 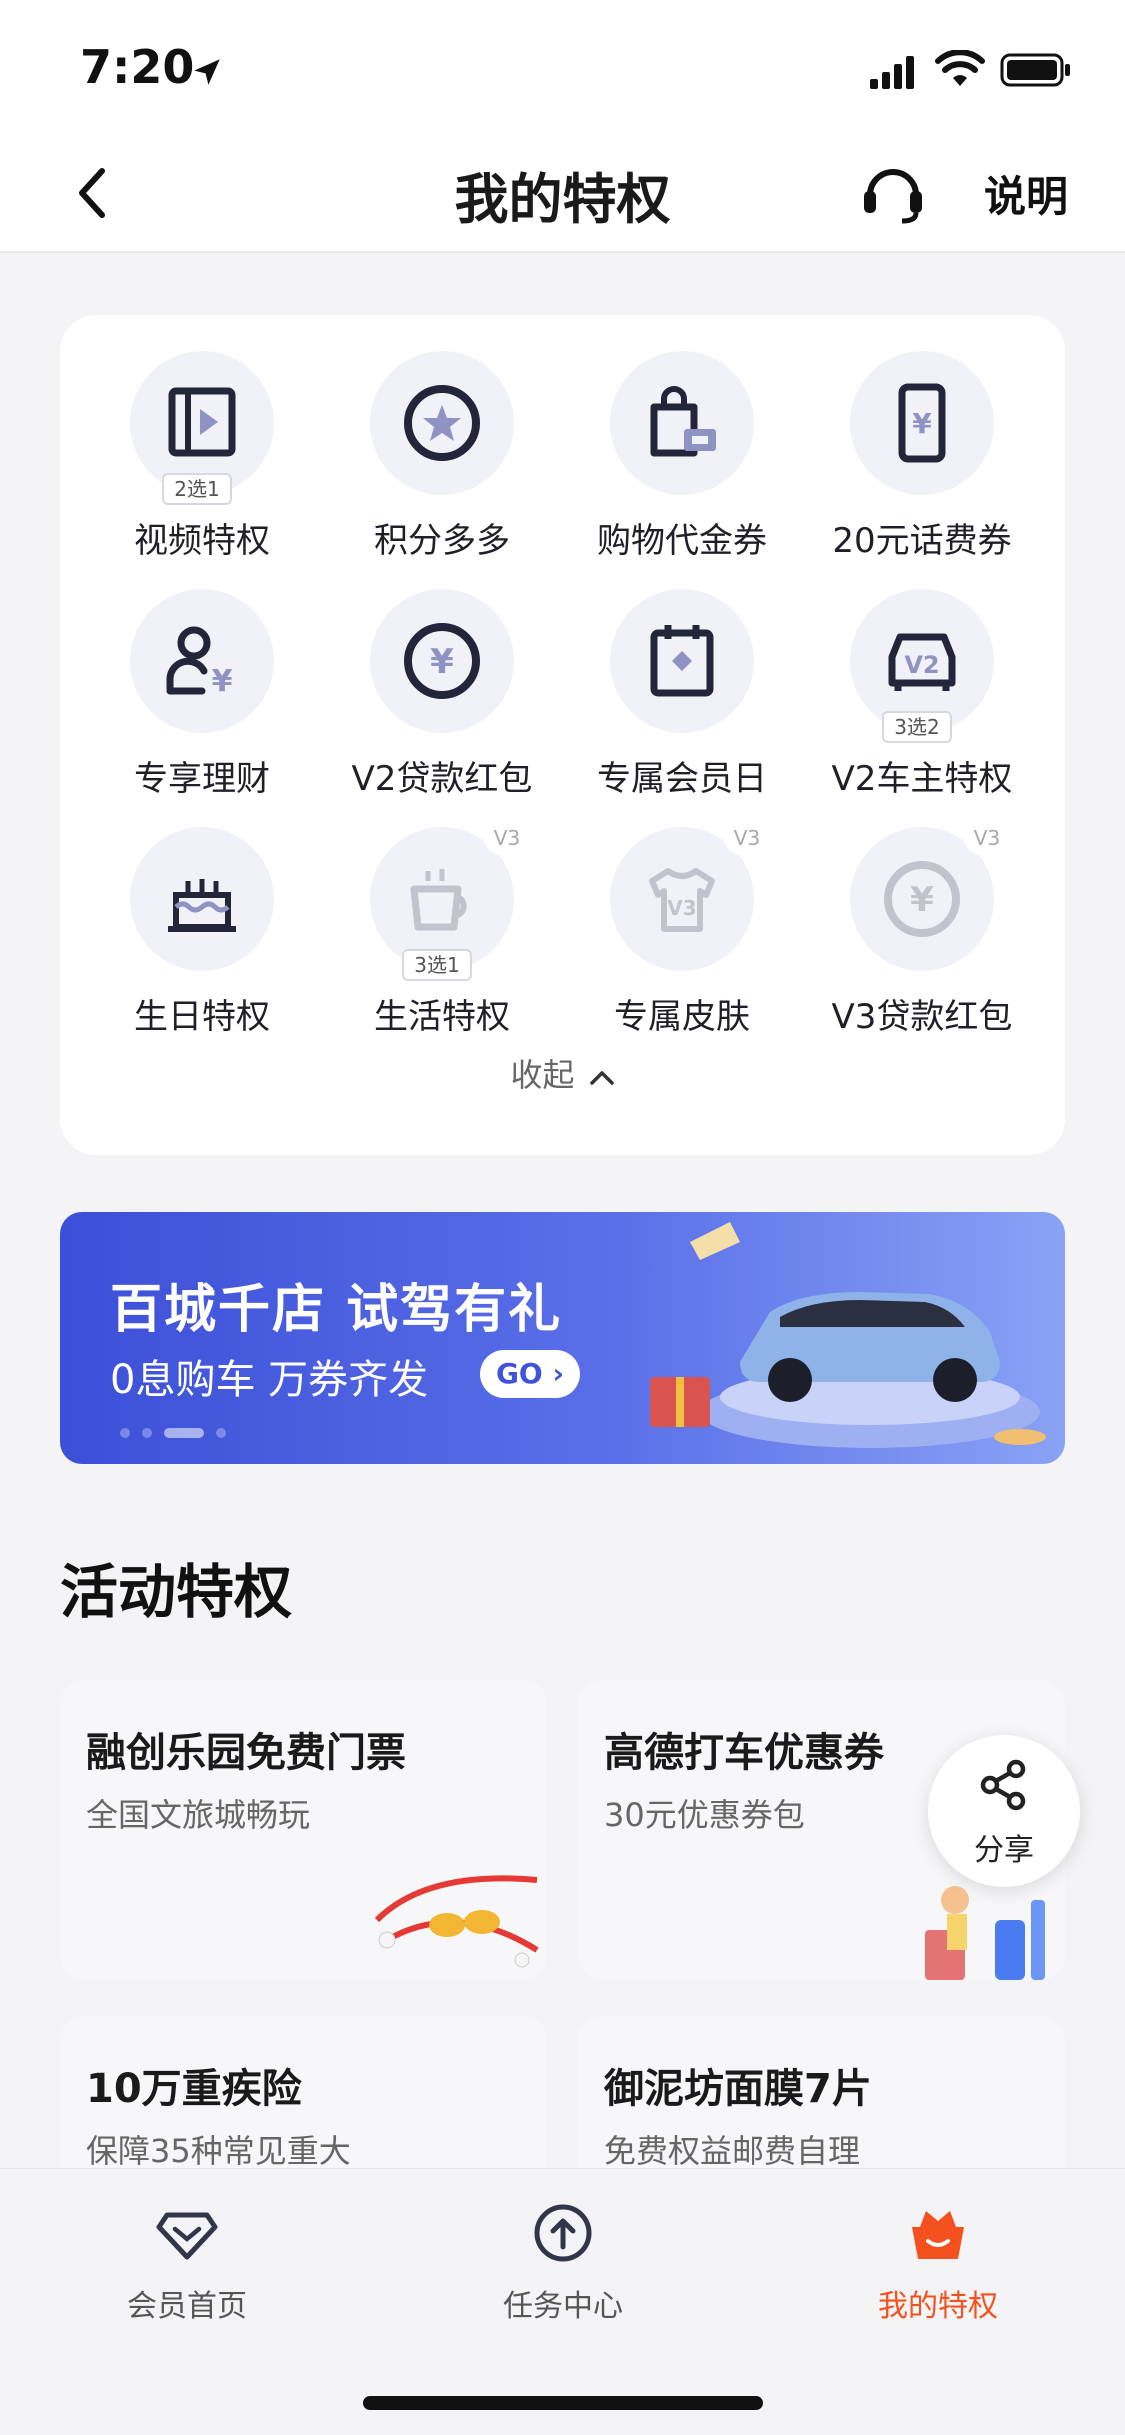 I want to click on privilege-label: V3贷款红包, so click(x=922, y=1017).